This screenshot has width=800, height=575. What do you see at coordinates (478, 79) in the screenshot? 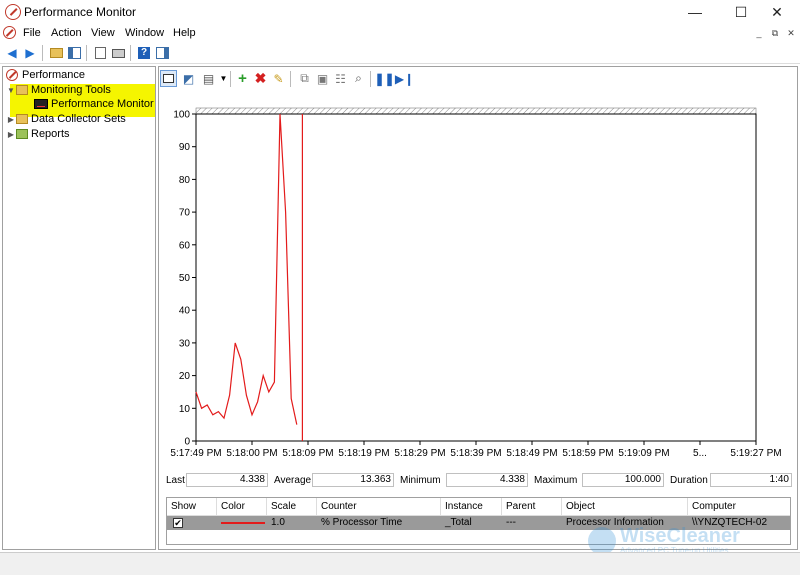
I see `graph-toolbar: ◩ ▤ ▼ + ✖ ✎ ⧉ ▣ ☷ ⌕ ❚❚ ▶❙` at bounding box center [478, 79].